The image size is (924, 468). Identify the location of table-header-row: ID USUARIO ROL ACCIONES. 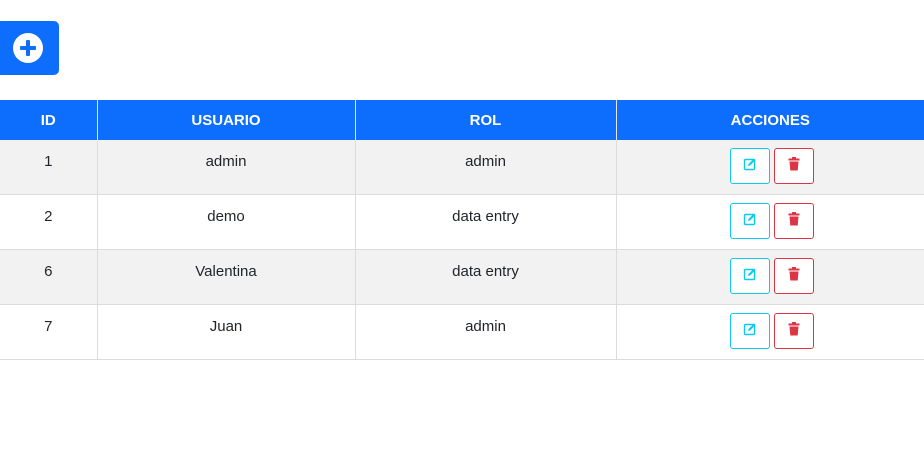
(462, 120).